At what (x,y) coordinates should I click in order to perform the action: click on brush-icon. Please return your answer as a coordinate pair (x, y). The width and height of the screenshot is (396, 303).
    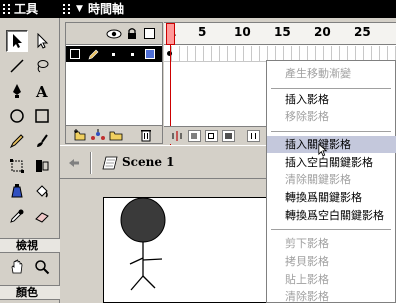
    Looking at the image, I should click on (42, 140).